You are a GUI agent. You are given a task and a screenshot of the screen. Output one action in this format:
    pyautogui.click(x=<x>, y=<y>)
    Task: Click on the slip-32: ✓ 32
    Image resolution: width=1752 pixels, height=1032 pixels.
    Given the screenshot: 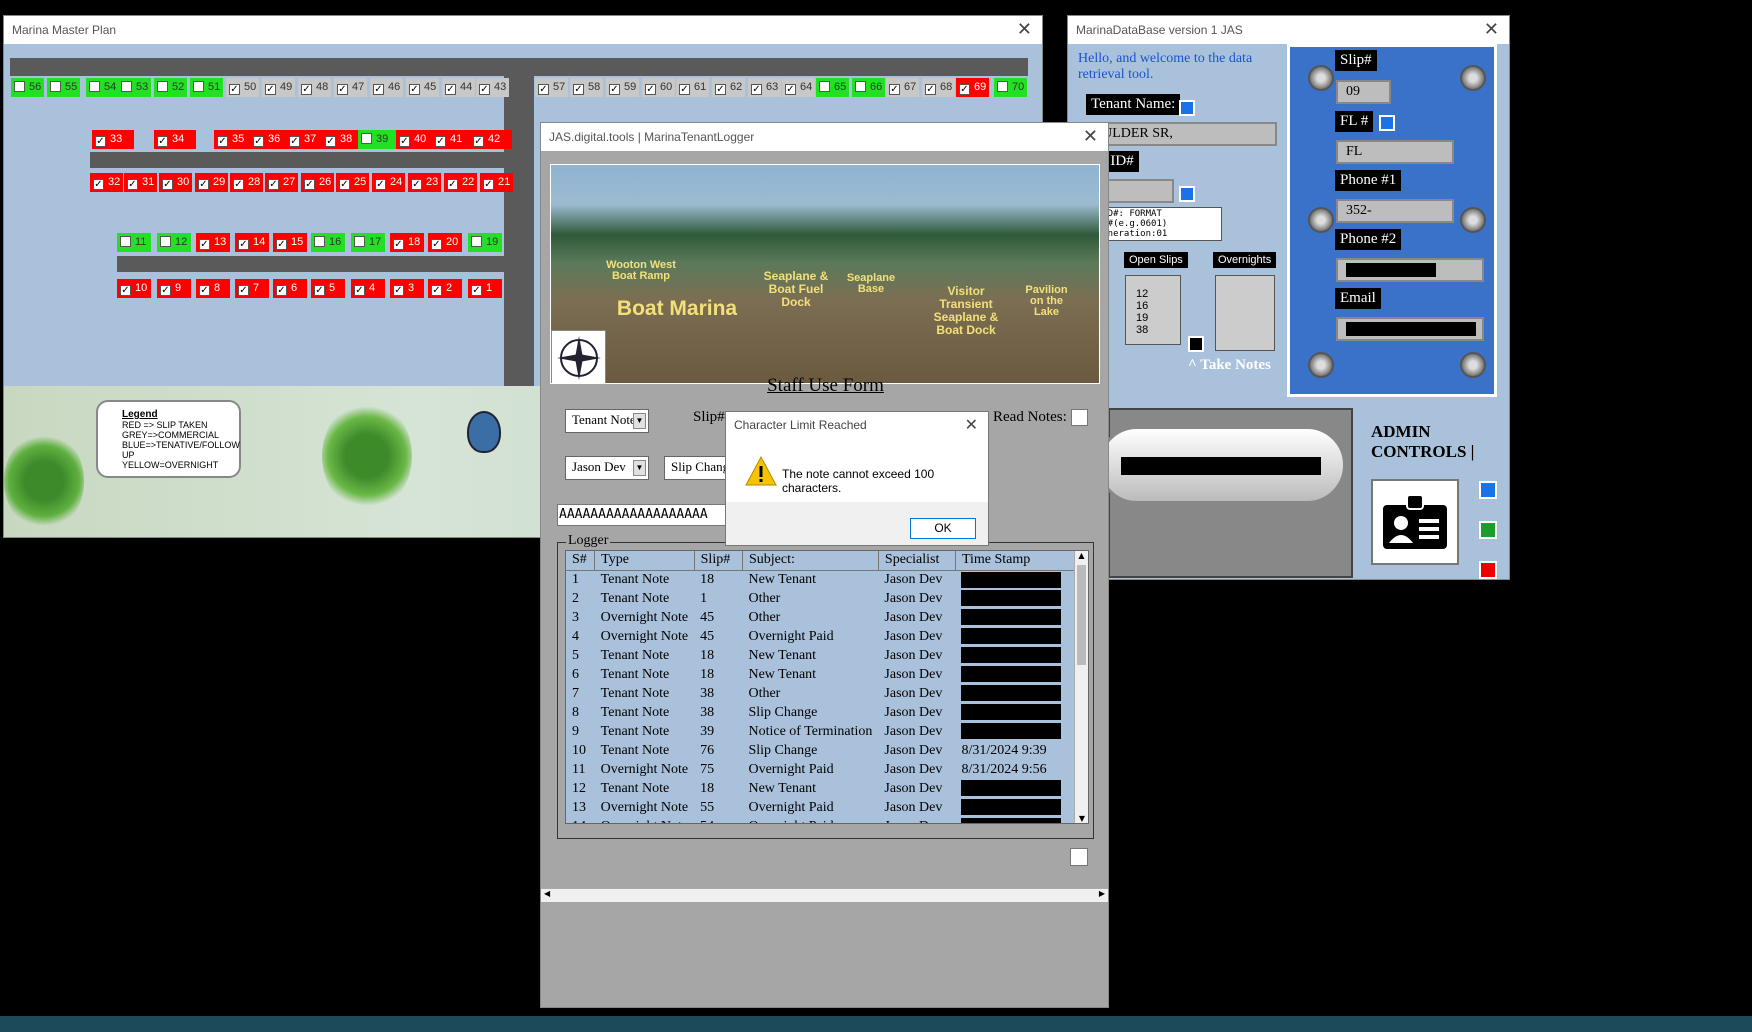 What is the action you would take?
    pyautogui.click(x=106, y=182)
    